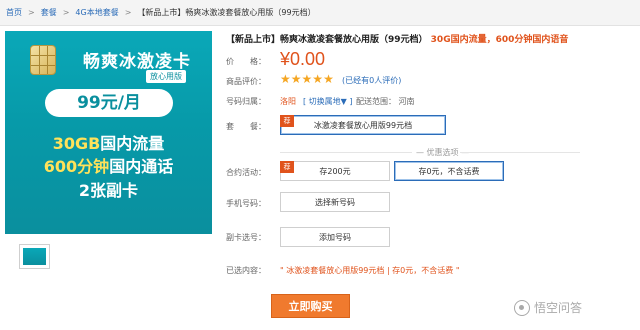 This screenshot has height=330, width=640. What do you see at coordinates (335, 237) in the screenshot?
I see `add-number-button: 添加号码` at bounding box center [335, 237].